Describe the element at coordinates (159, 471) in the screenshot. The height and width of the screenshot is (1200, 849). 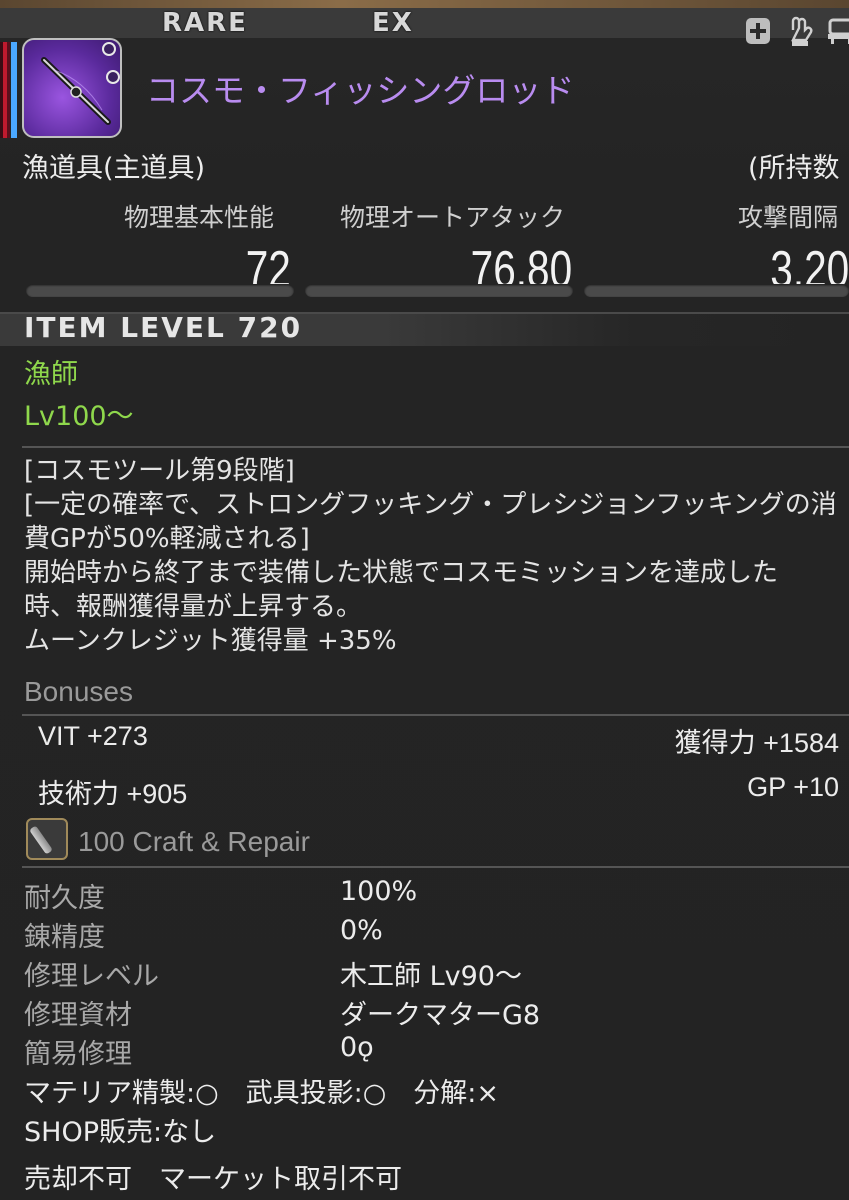
I see `description-line: [コスモツール第9段階]` at that location.